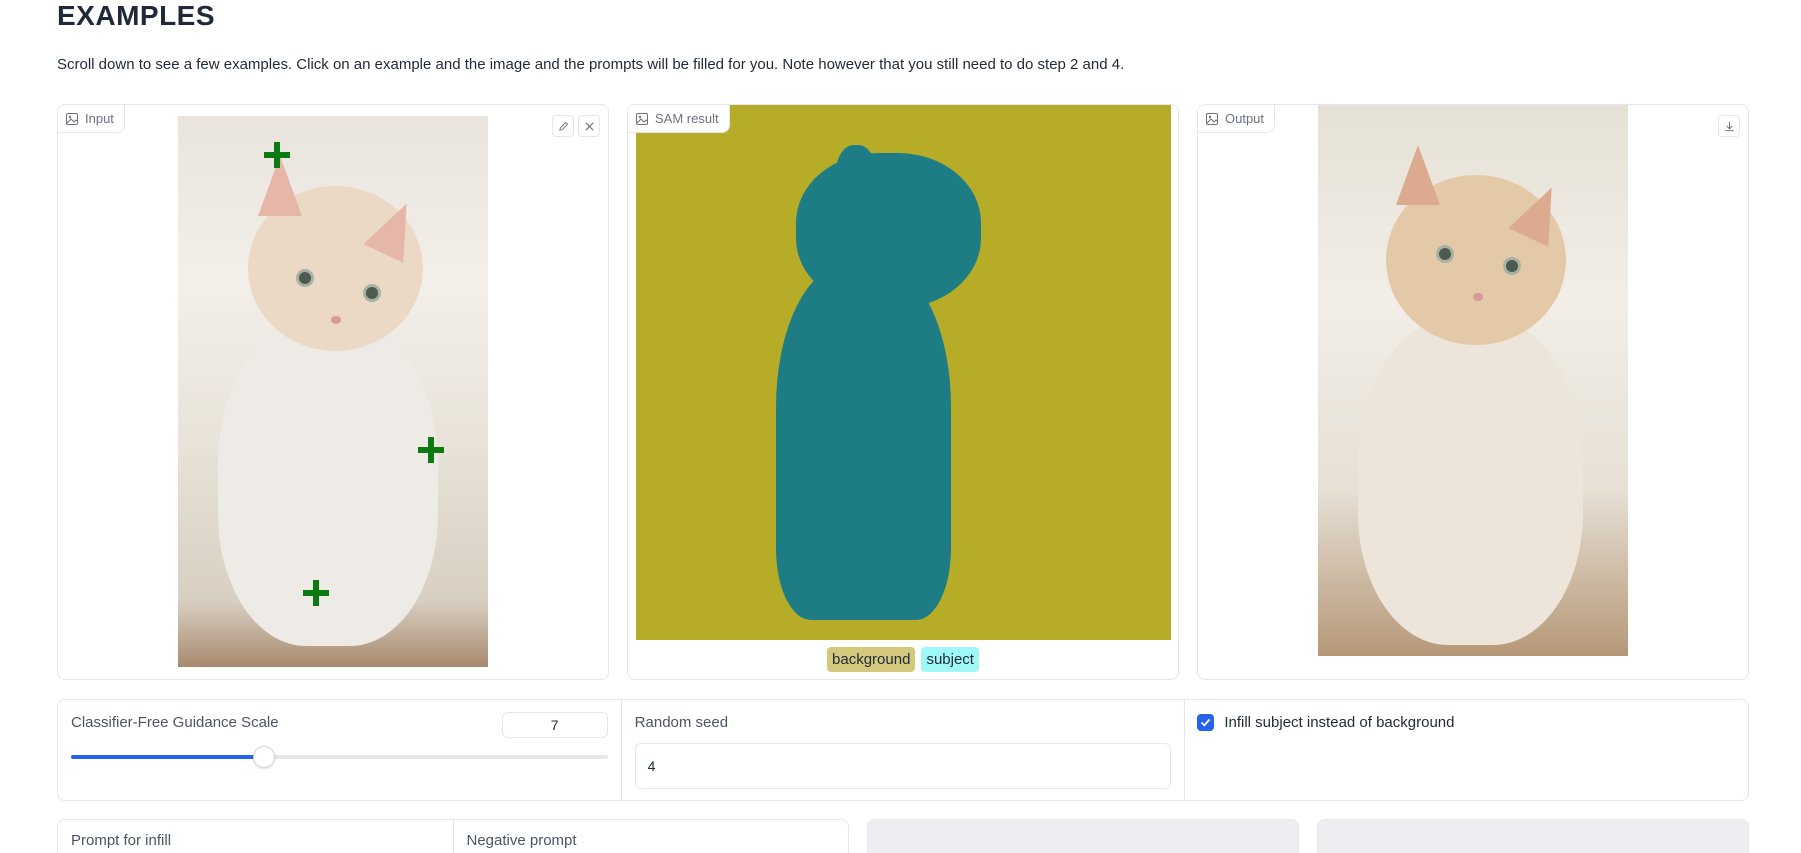 The width and height of the screenshot is (1801, 853). I want to click on clear-button, so click(589, 126).